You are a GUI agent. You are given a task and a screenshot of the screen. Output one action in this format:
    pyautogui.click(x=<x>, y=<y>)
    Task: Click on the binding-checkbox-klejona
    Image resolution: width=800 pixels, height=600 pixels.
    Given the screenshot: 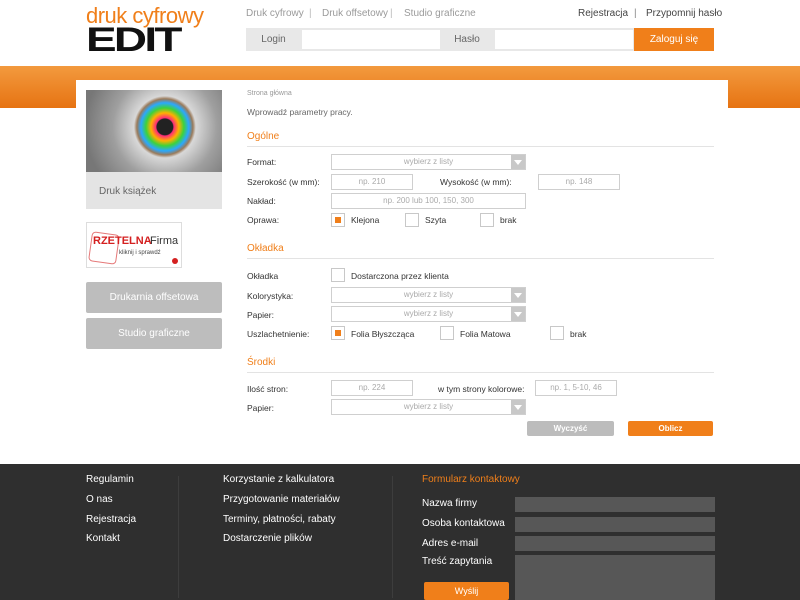 What is the action you would take?
    pyautogui.click(x=338, y=220)
    